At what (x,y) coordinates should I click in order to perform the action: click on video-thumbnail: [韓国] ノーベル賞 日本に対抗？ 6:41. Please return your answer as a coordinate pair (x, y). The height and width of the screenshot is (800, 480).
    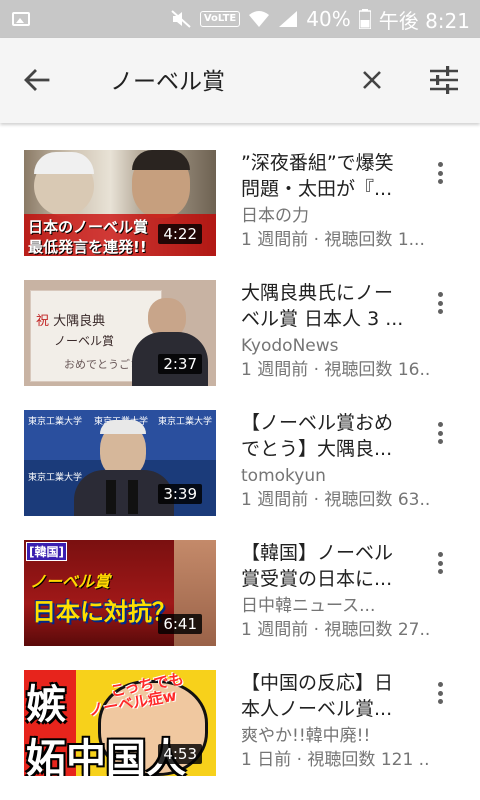
    Looking at the image, I should click on (120, 593).